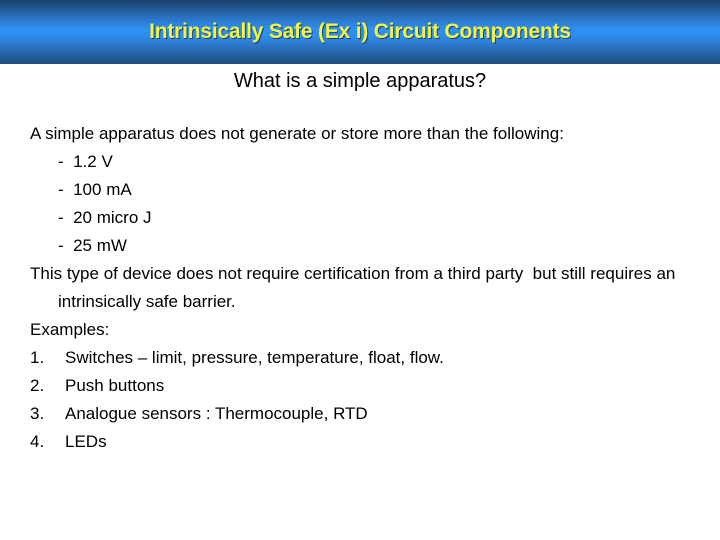 The width and height of the screenshot is (720, 540). What do you see at coordinates (364, 386) in the screenshot?
I see `list-item: 2. Push buttons` at bounding box center [364, 386].